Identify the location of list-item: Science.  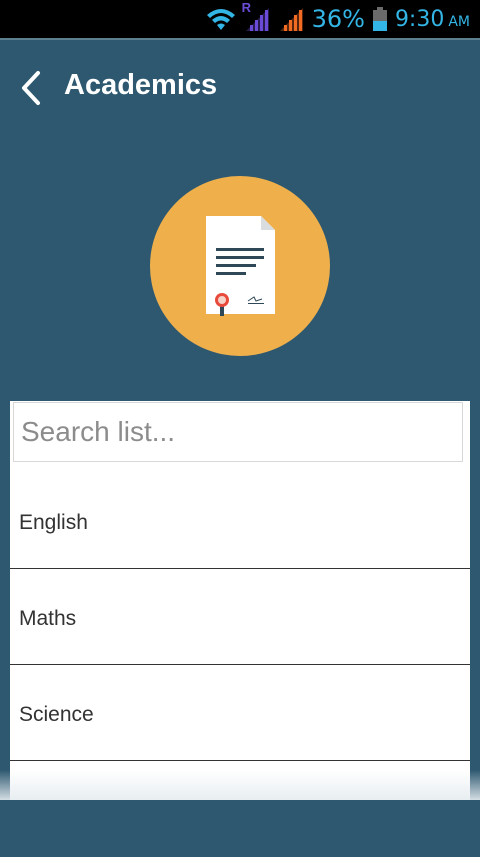
(240, 713).